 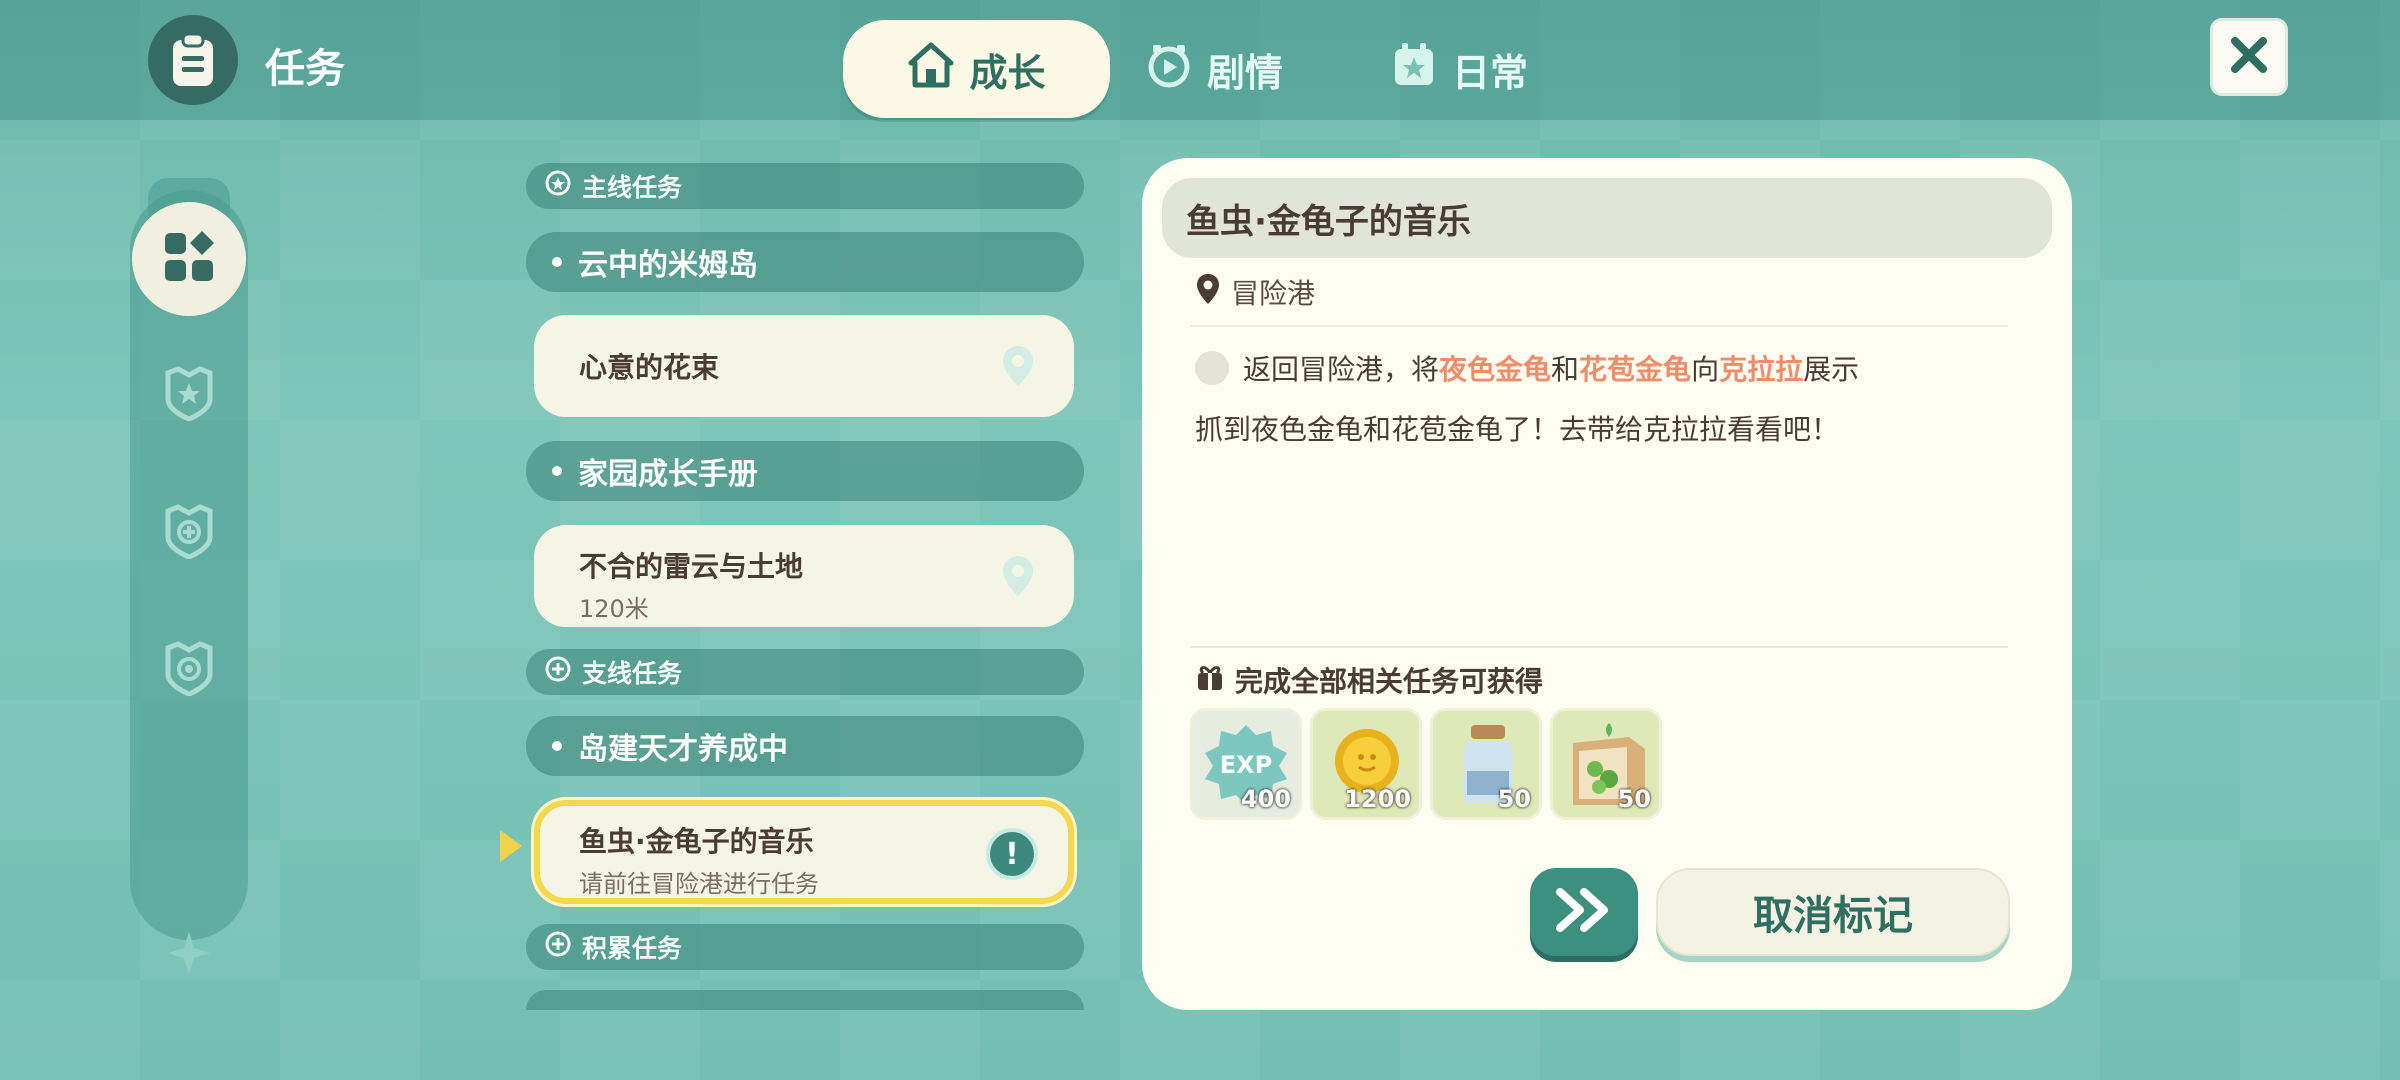 I want to click on section-accum-quests: 积累任务, so click(x=805, y=947).